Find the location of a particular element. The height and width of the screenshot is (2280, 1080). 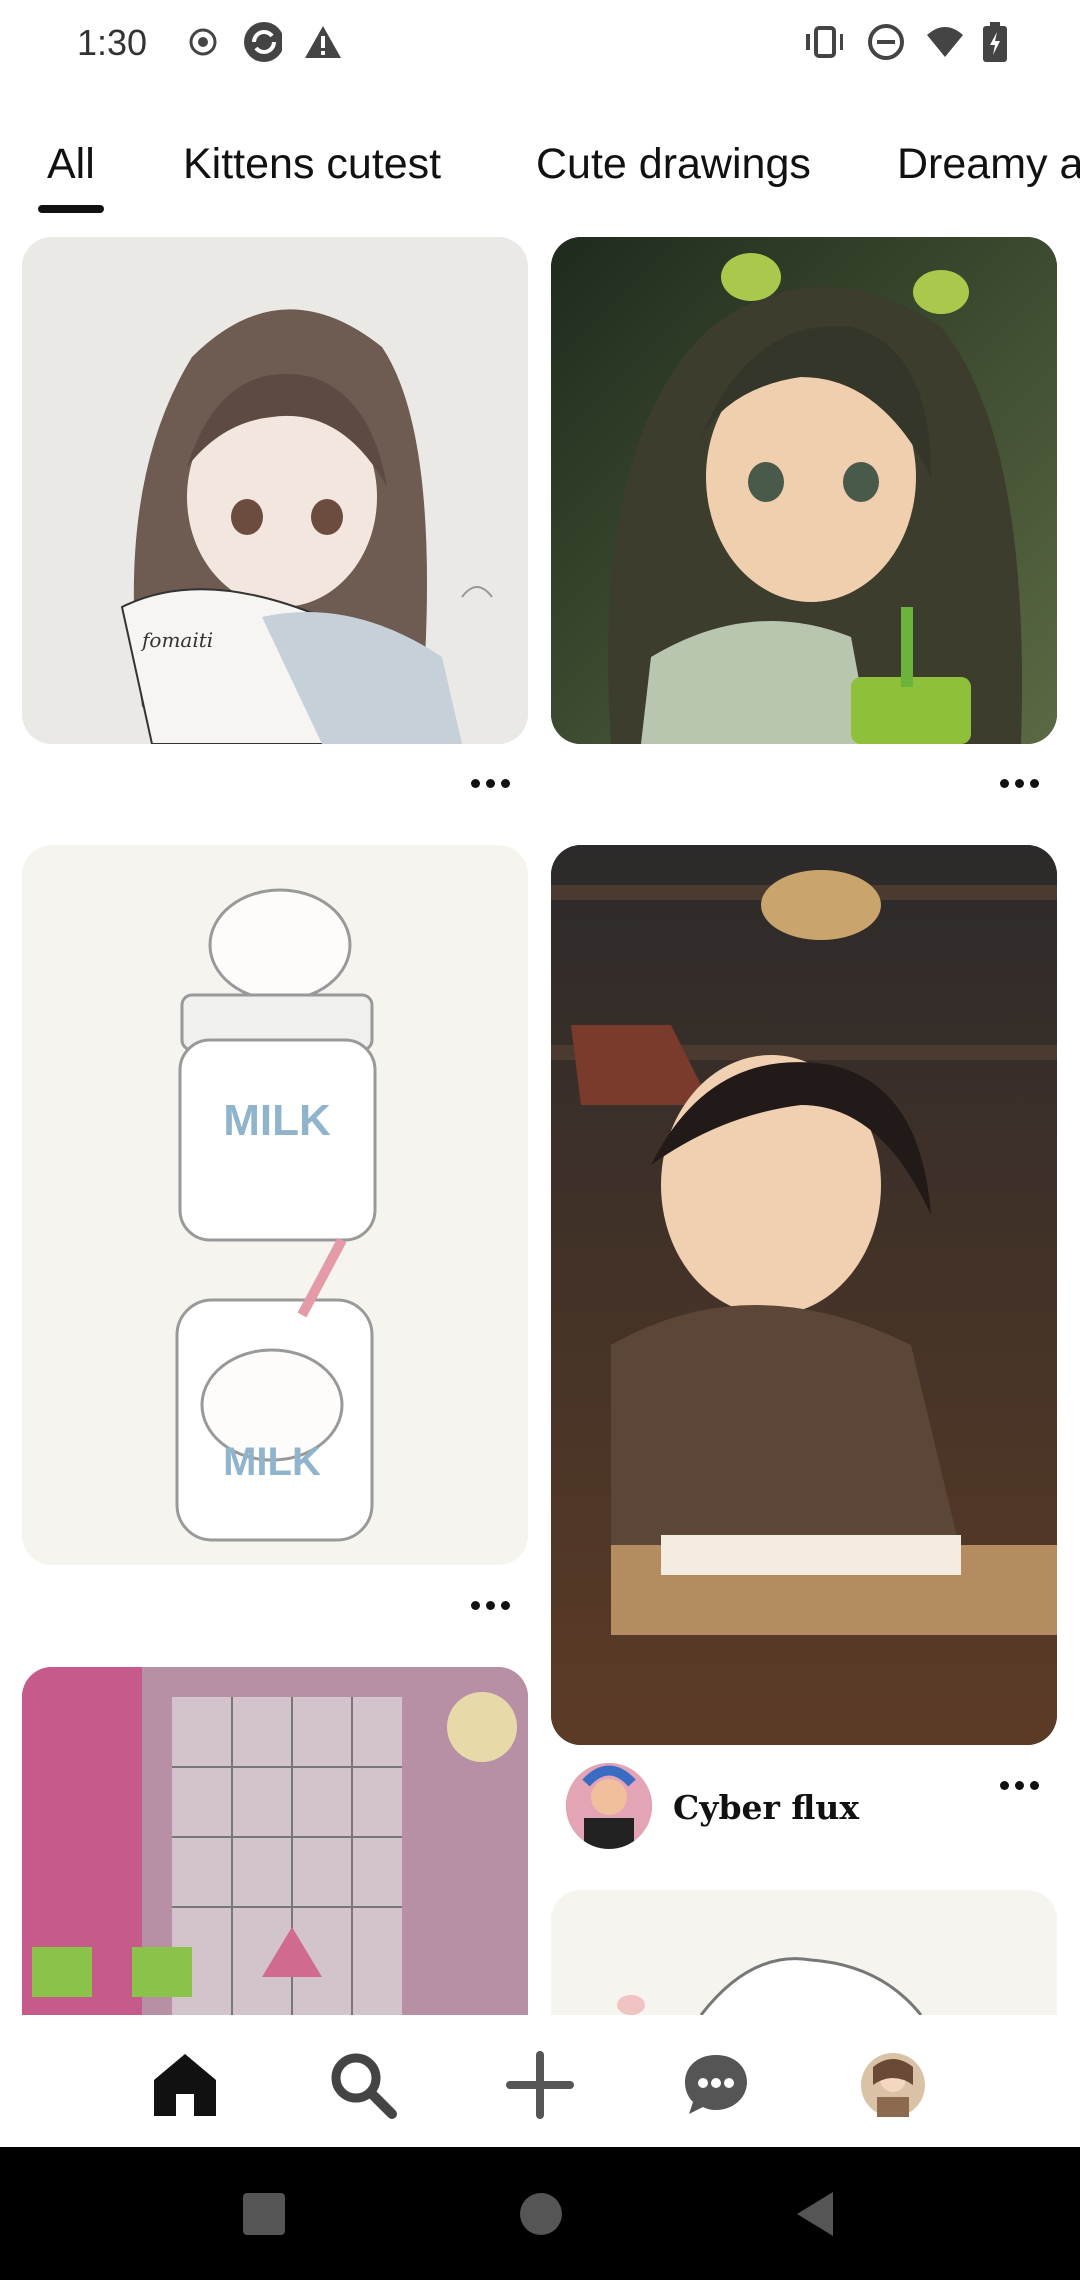

tab-all: All is located at coordinates (71, 164).